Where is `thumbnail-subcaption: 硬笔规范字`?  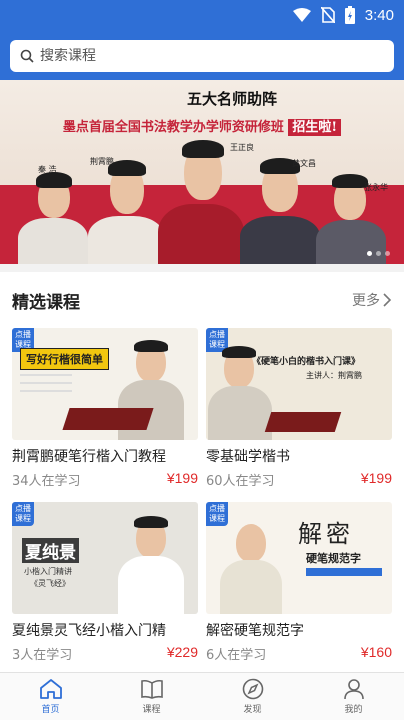 thumbnail-subcaption: 硬笔规范字 is located at coordinates (333, 558).